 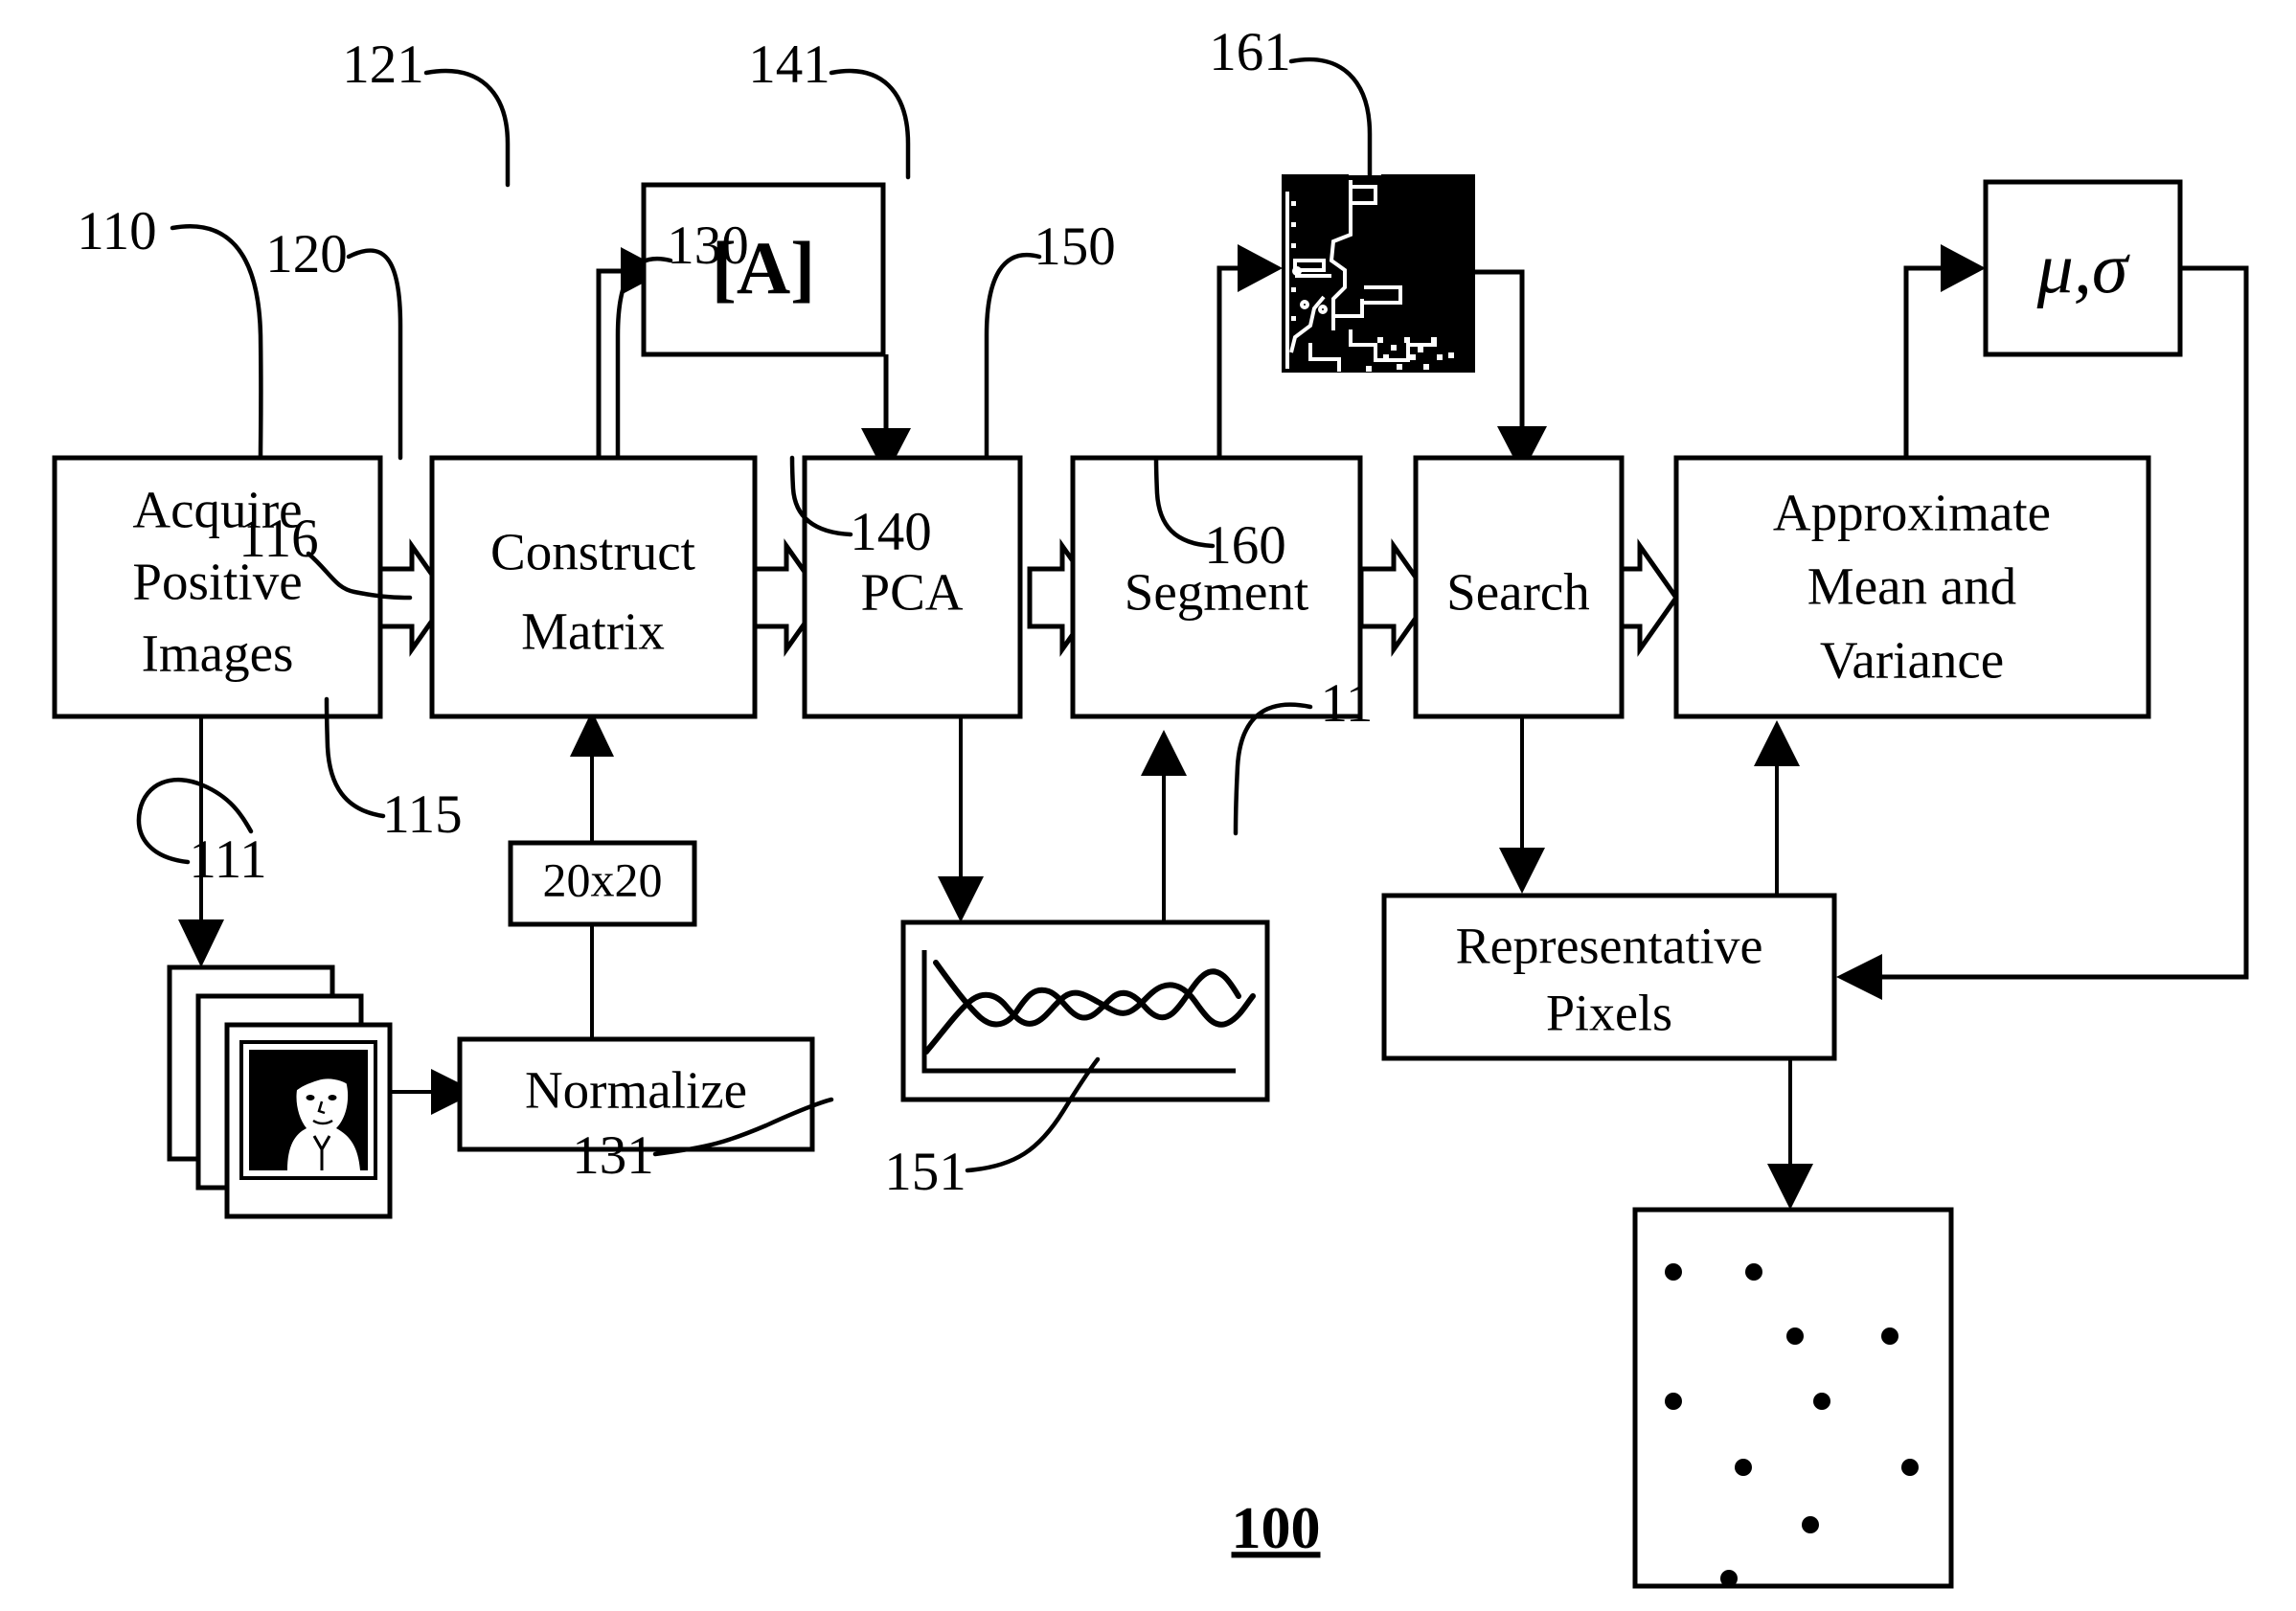 I want to click on ref-label-115: 115, so click(x=422, y=814).